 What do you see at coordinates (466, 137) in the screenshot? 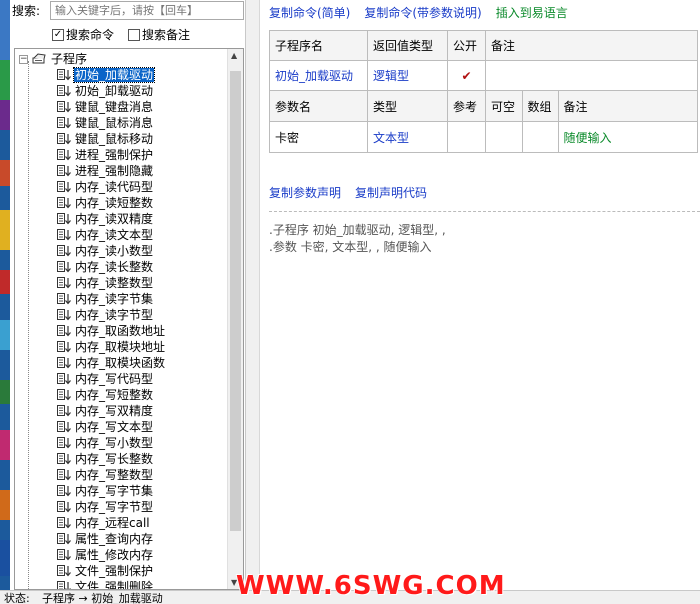
I see `param-ref-cell` at bounding box center [466, 137].